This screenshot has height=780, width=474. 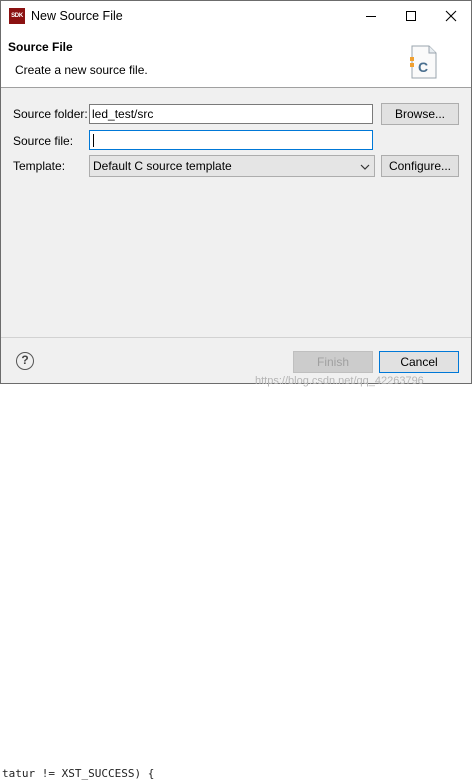 What do you see at coordinates (77, 16) in the screenshot?
I see `window-title: New Source File` at bounding box center [77, 16].